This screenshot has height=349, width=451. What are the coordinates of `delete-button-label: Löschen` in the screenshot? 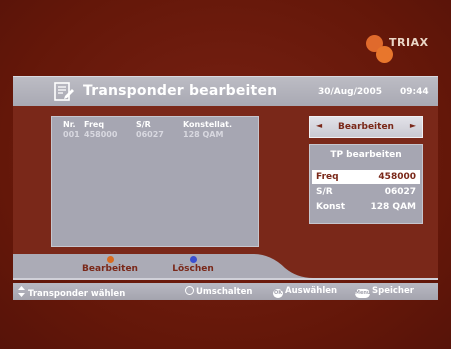 It's located at (193, 269).